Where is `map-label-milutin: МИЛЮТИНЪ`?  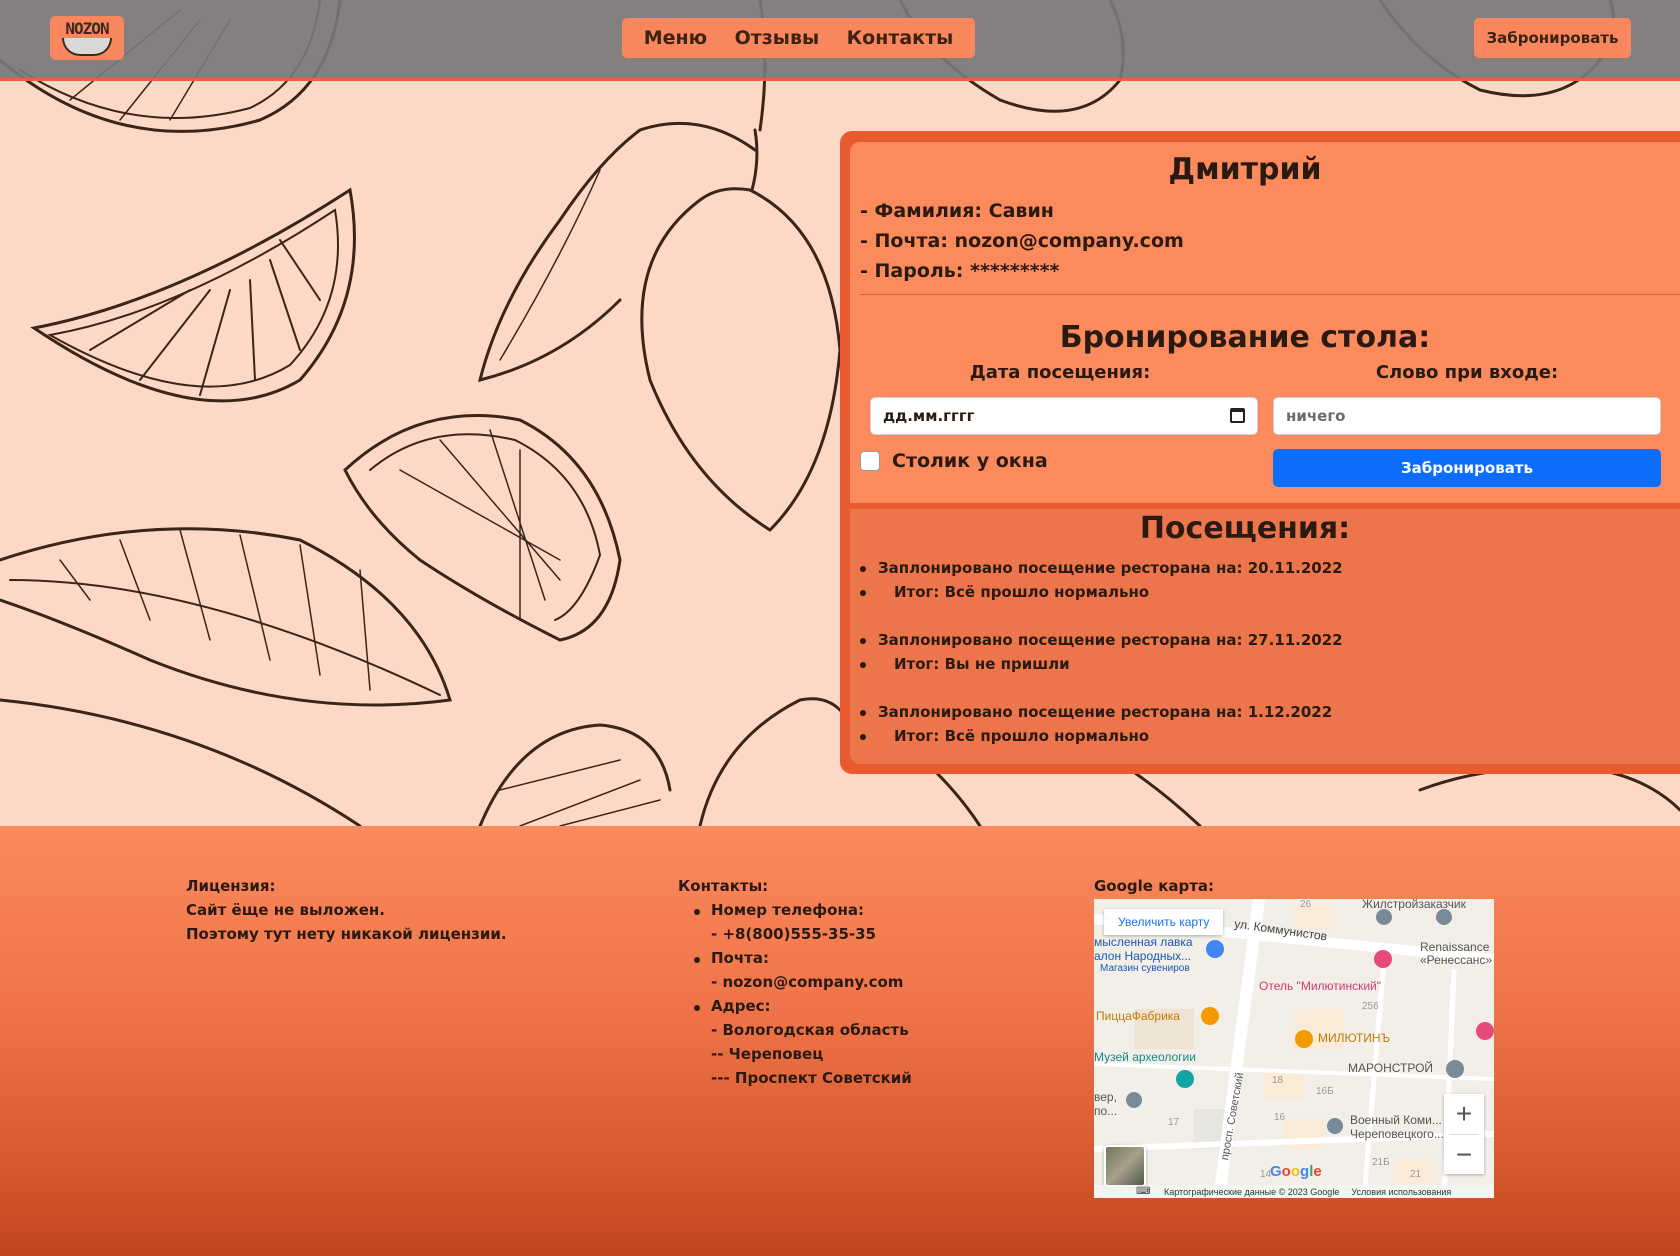 map-label-milutin: МИЛЮТИНЪ is located at coordinates (1354, 1038).